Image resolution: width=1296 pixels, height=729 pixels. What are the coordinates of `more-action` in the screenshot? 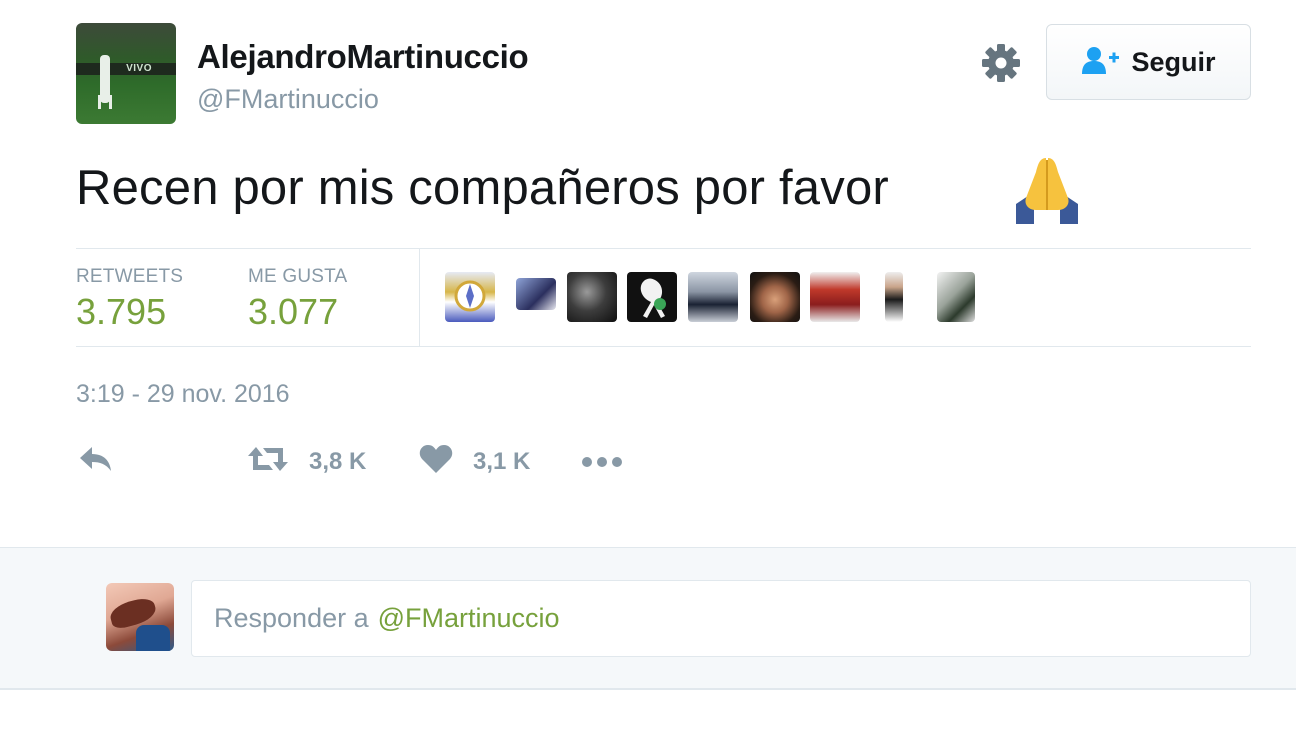 It's located at (602, 461).